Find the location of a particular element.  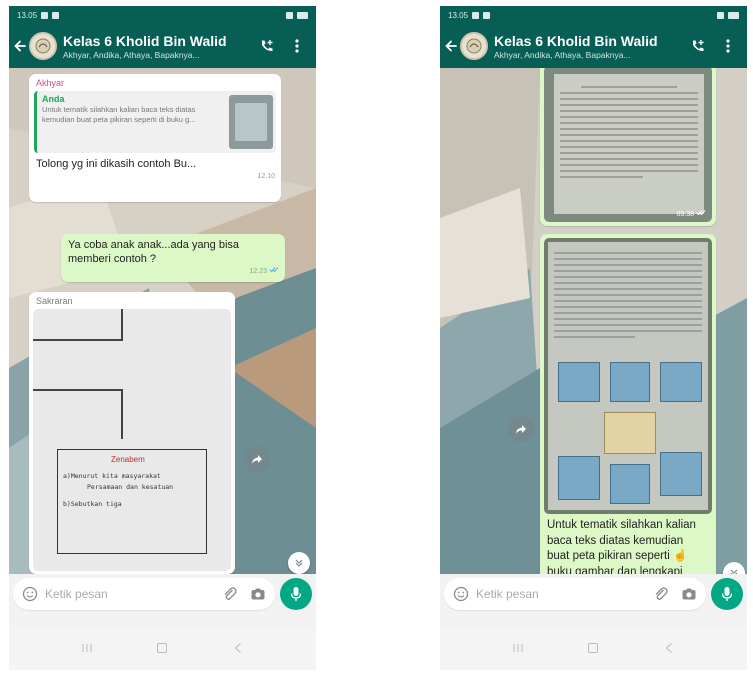

message-photo is located at coordinates (628, 376).